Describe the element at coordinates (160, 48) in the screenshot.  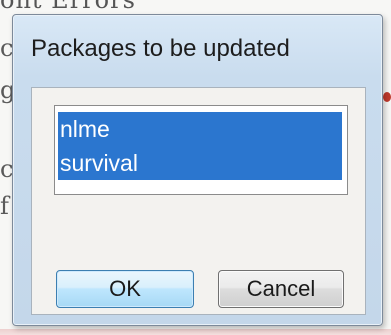
I see `dialog-title: Packages to be updated` at that location.